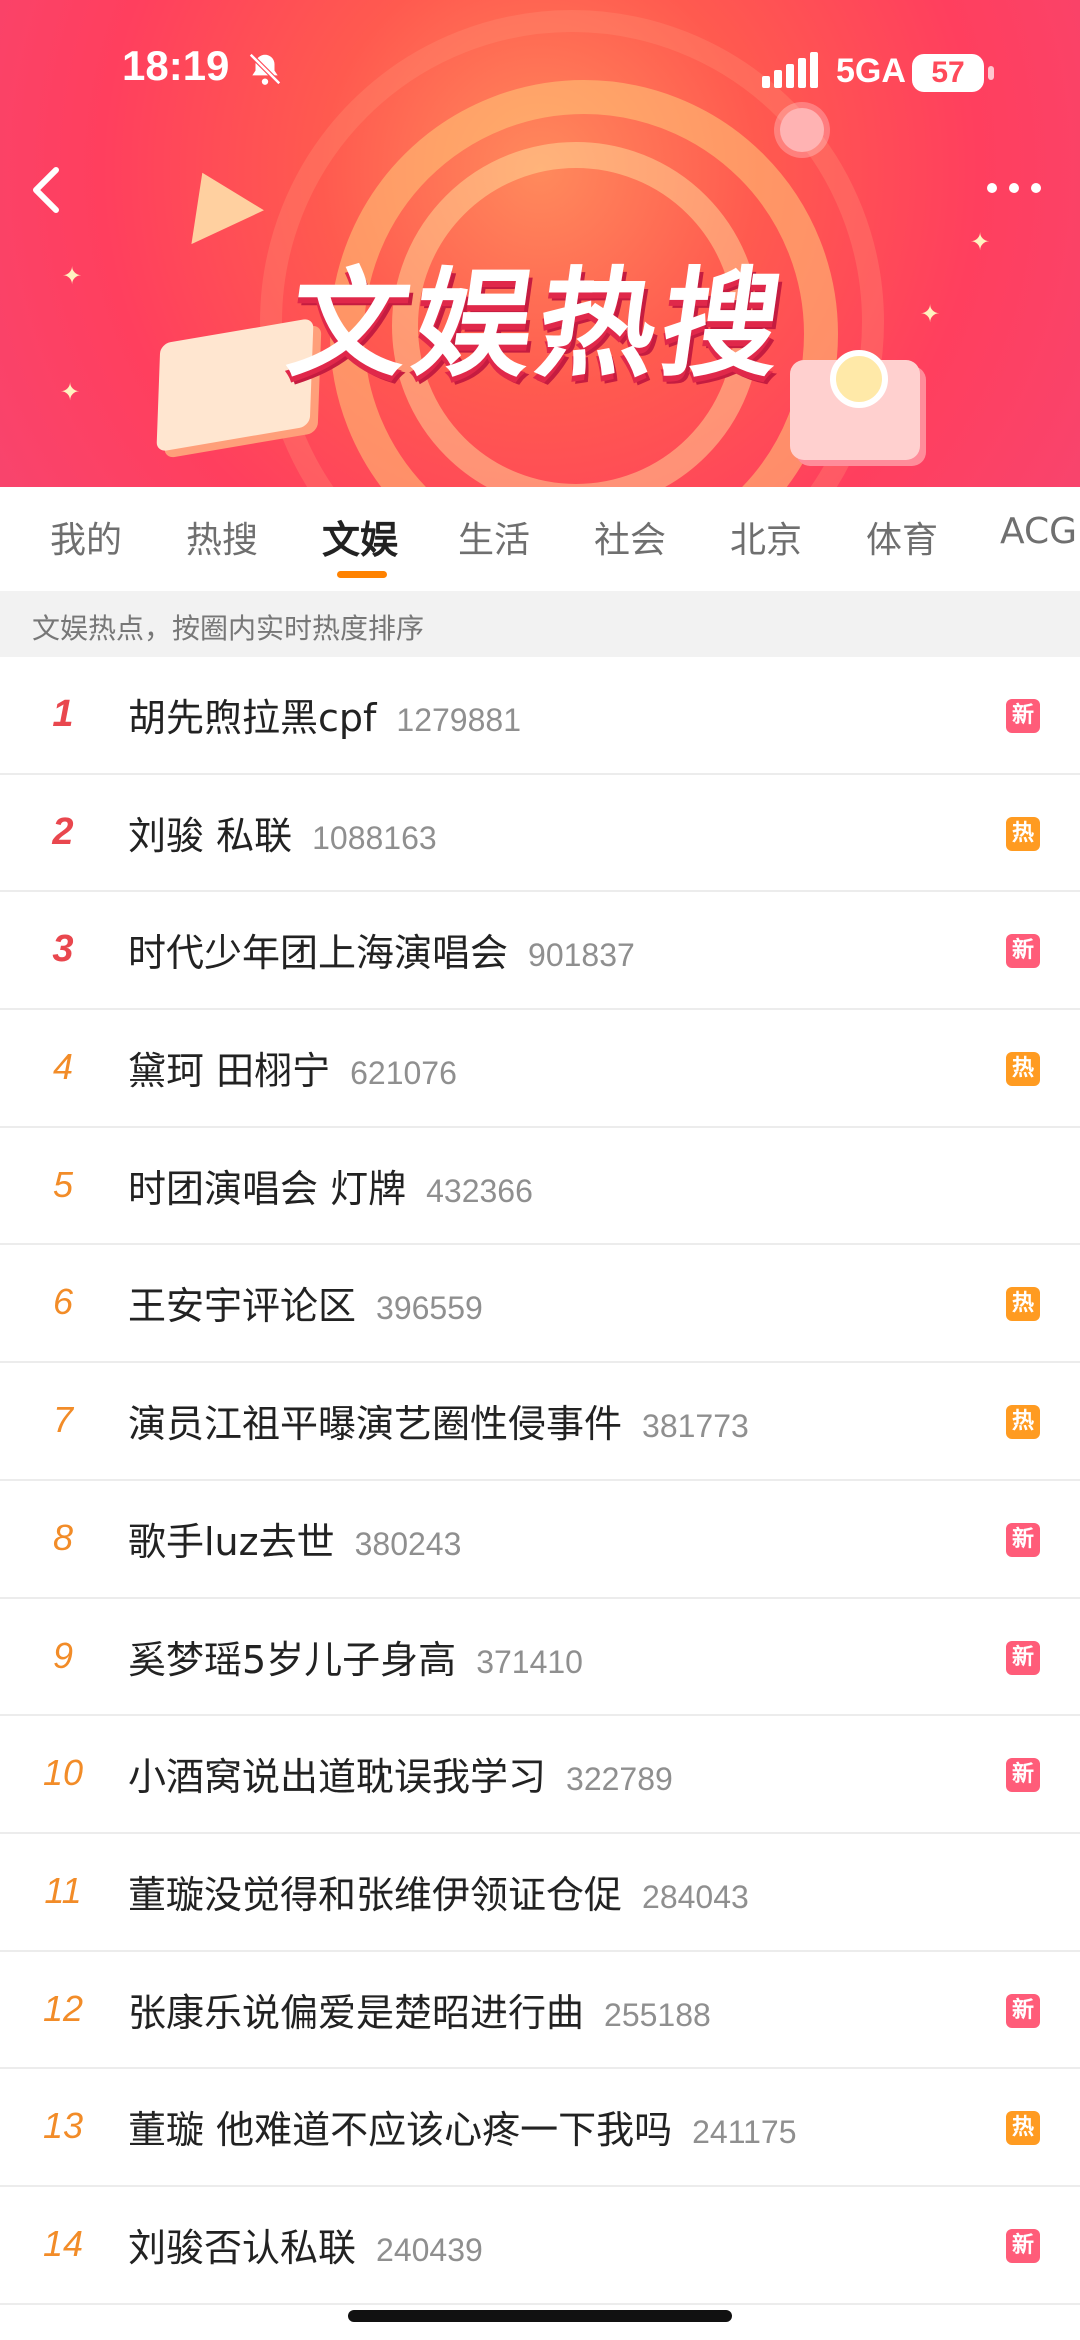  I want to click on heat-count: 241175, so click(744, 2132).